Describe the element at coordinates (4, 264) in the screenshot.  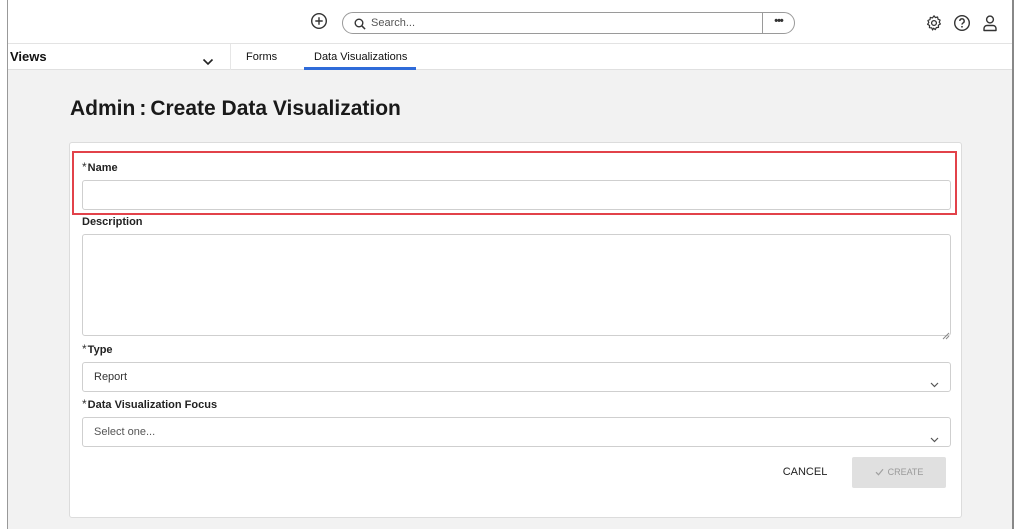
I see `left-frame-edge` at that location.